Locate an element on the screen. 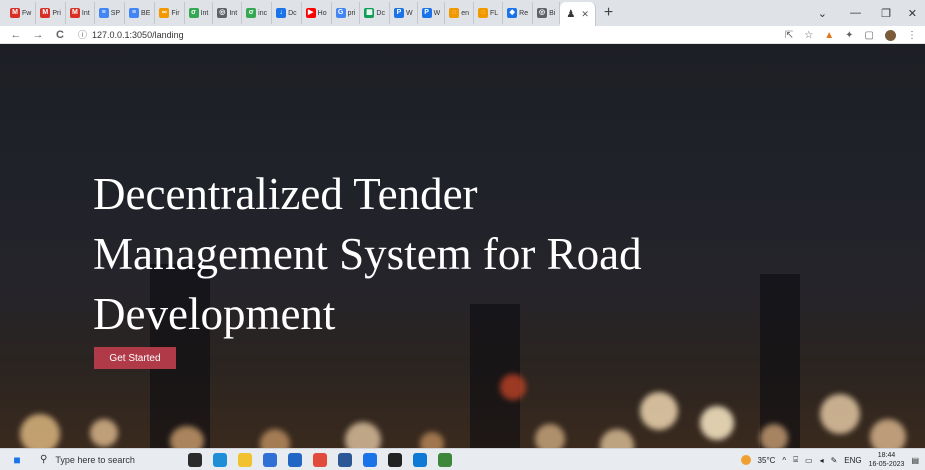 The image size is (925, 470). gmail-icon: M is located at coordinates (74, 13).